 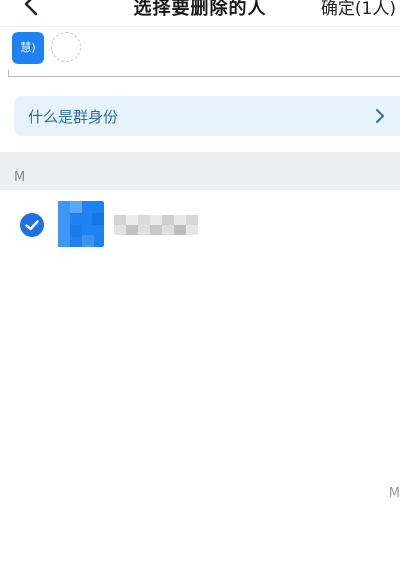 I want to click on avatar, so click(x=81, y=224).